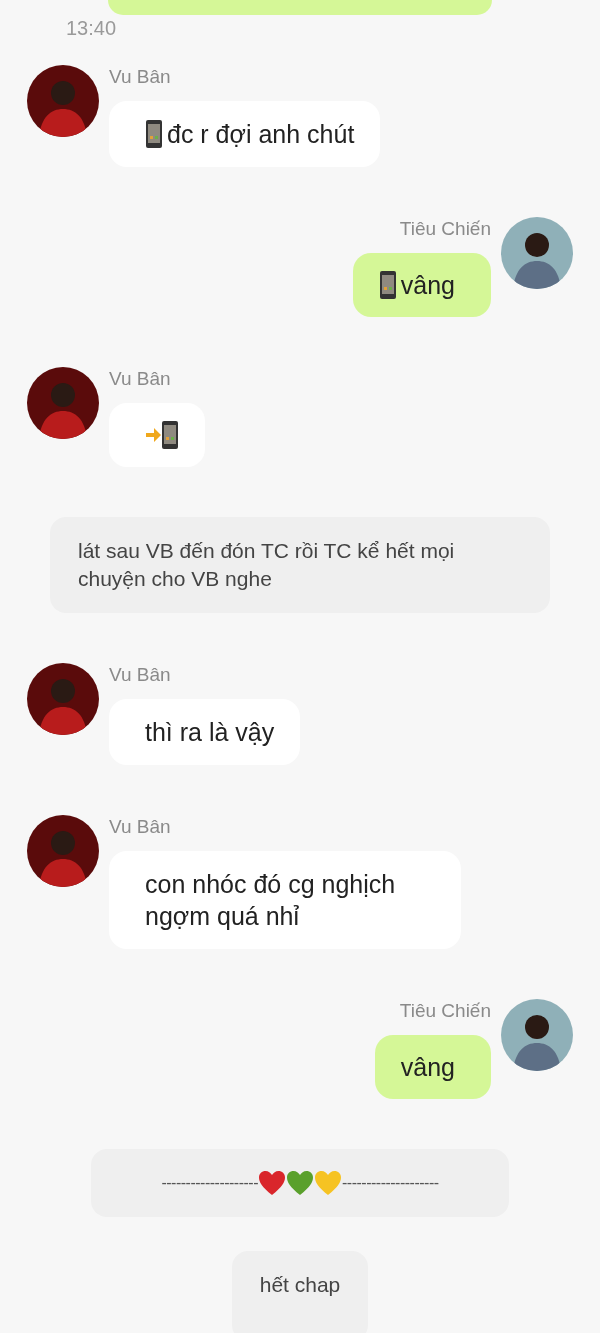  Describe the element at coordinates (271, 901) in the screenshot. I see `message-text: con nhóc đó cg nghịch ngợm quá nhỉ` at that location.